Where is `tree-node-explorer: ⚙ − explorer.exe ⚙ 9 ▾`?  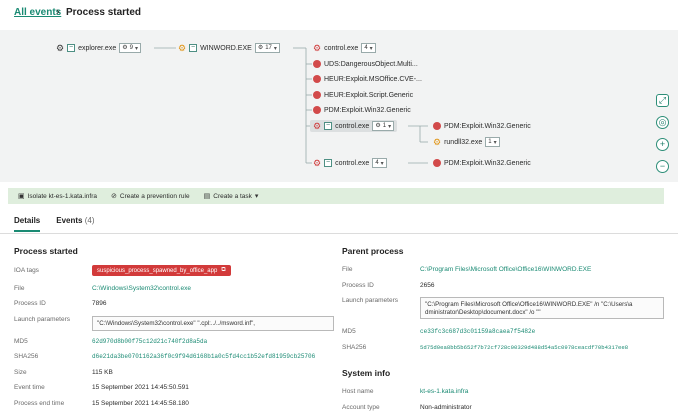 tree-node-explorer: ⚙ − explorer.exe ⚙ 9 ▾ is located at coordinates (98, 48).